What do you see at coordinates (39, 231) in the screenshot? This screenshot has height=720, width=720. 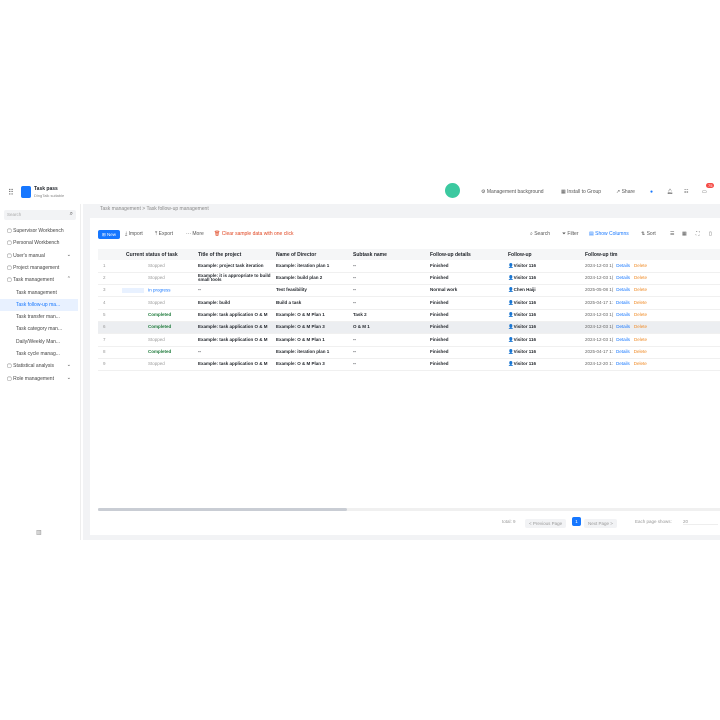 I see `sidebar-item: ▢ Supervisor Workbench` at bounding box center [39, 231].